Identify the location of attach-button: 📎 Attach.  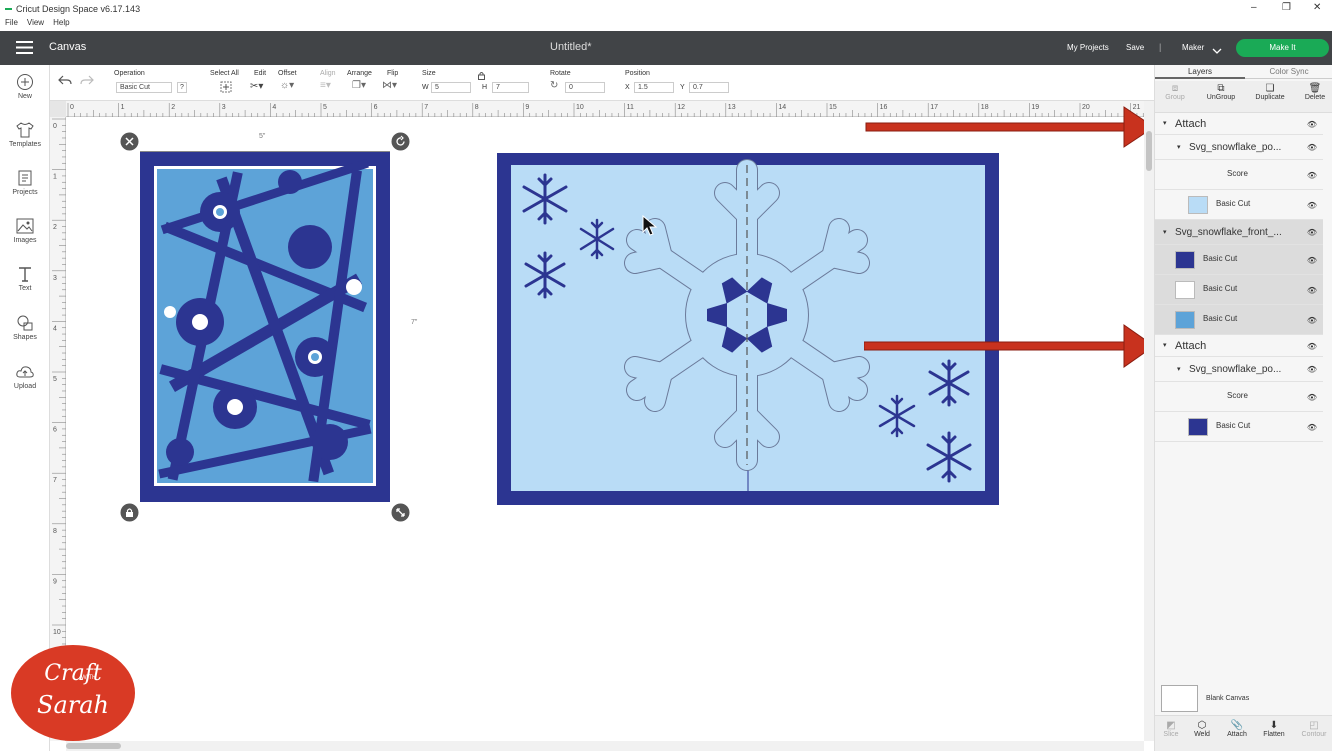
(1237, 729).